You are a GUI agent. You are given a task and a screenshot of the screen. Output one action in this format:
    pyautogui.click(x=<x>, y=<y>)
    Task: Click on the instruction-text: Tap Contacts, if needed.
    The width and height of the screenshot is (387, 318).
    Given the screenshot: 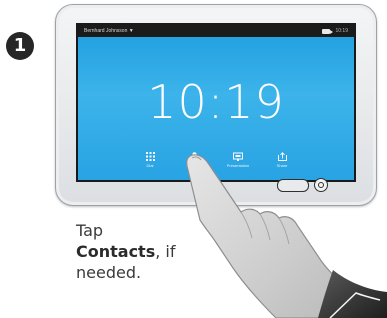 What is the action you would take?
    pyautogui.click(x=151, y=251)
    